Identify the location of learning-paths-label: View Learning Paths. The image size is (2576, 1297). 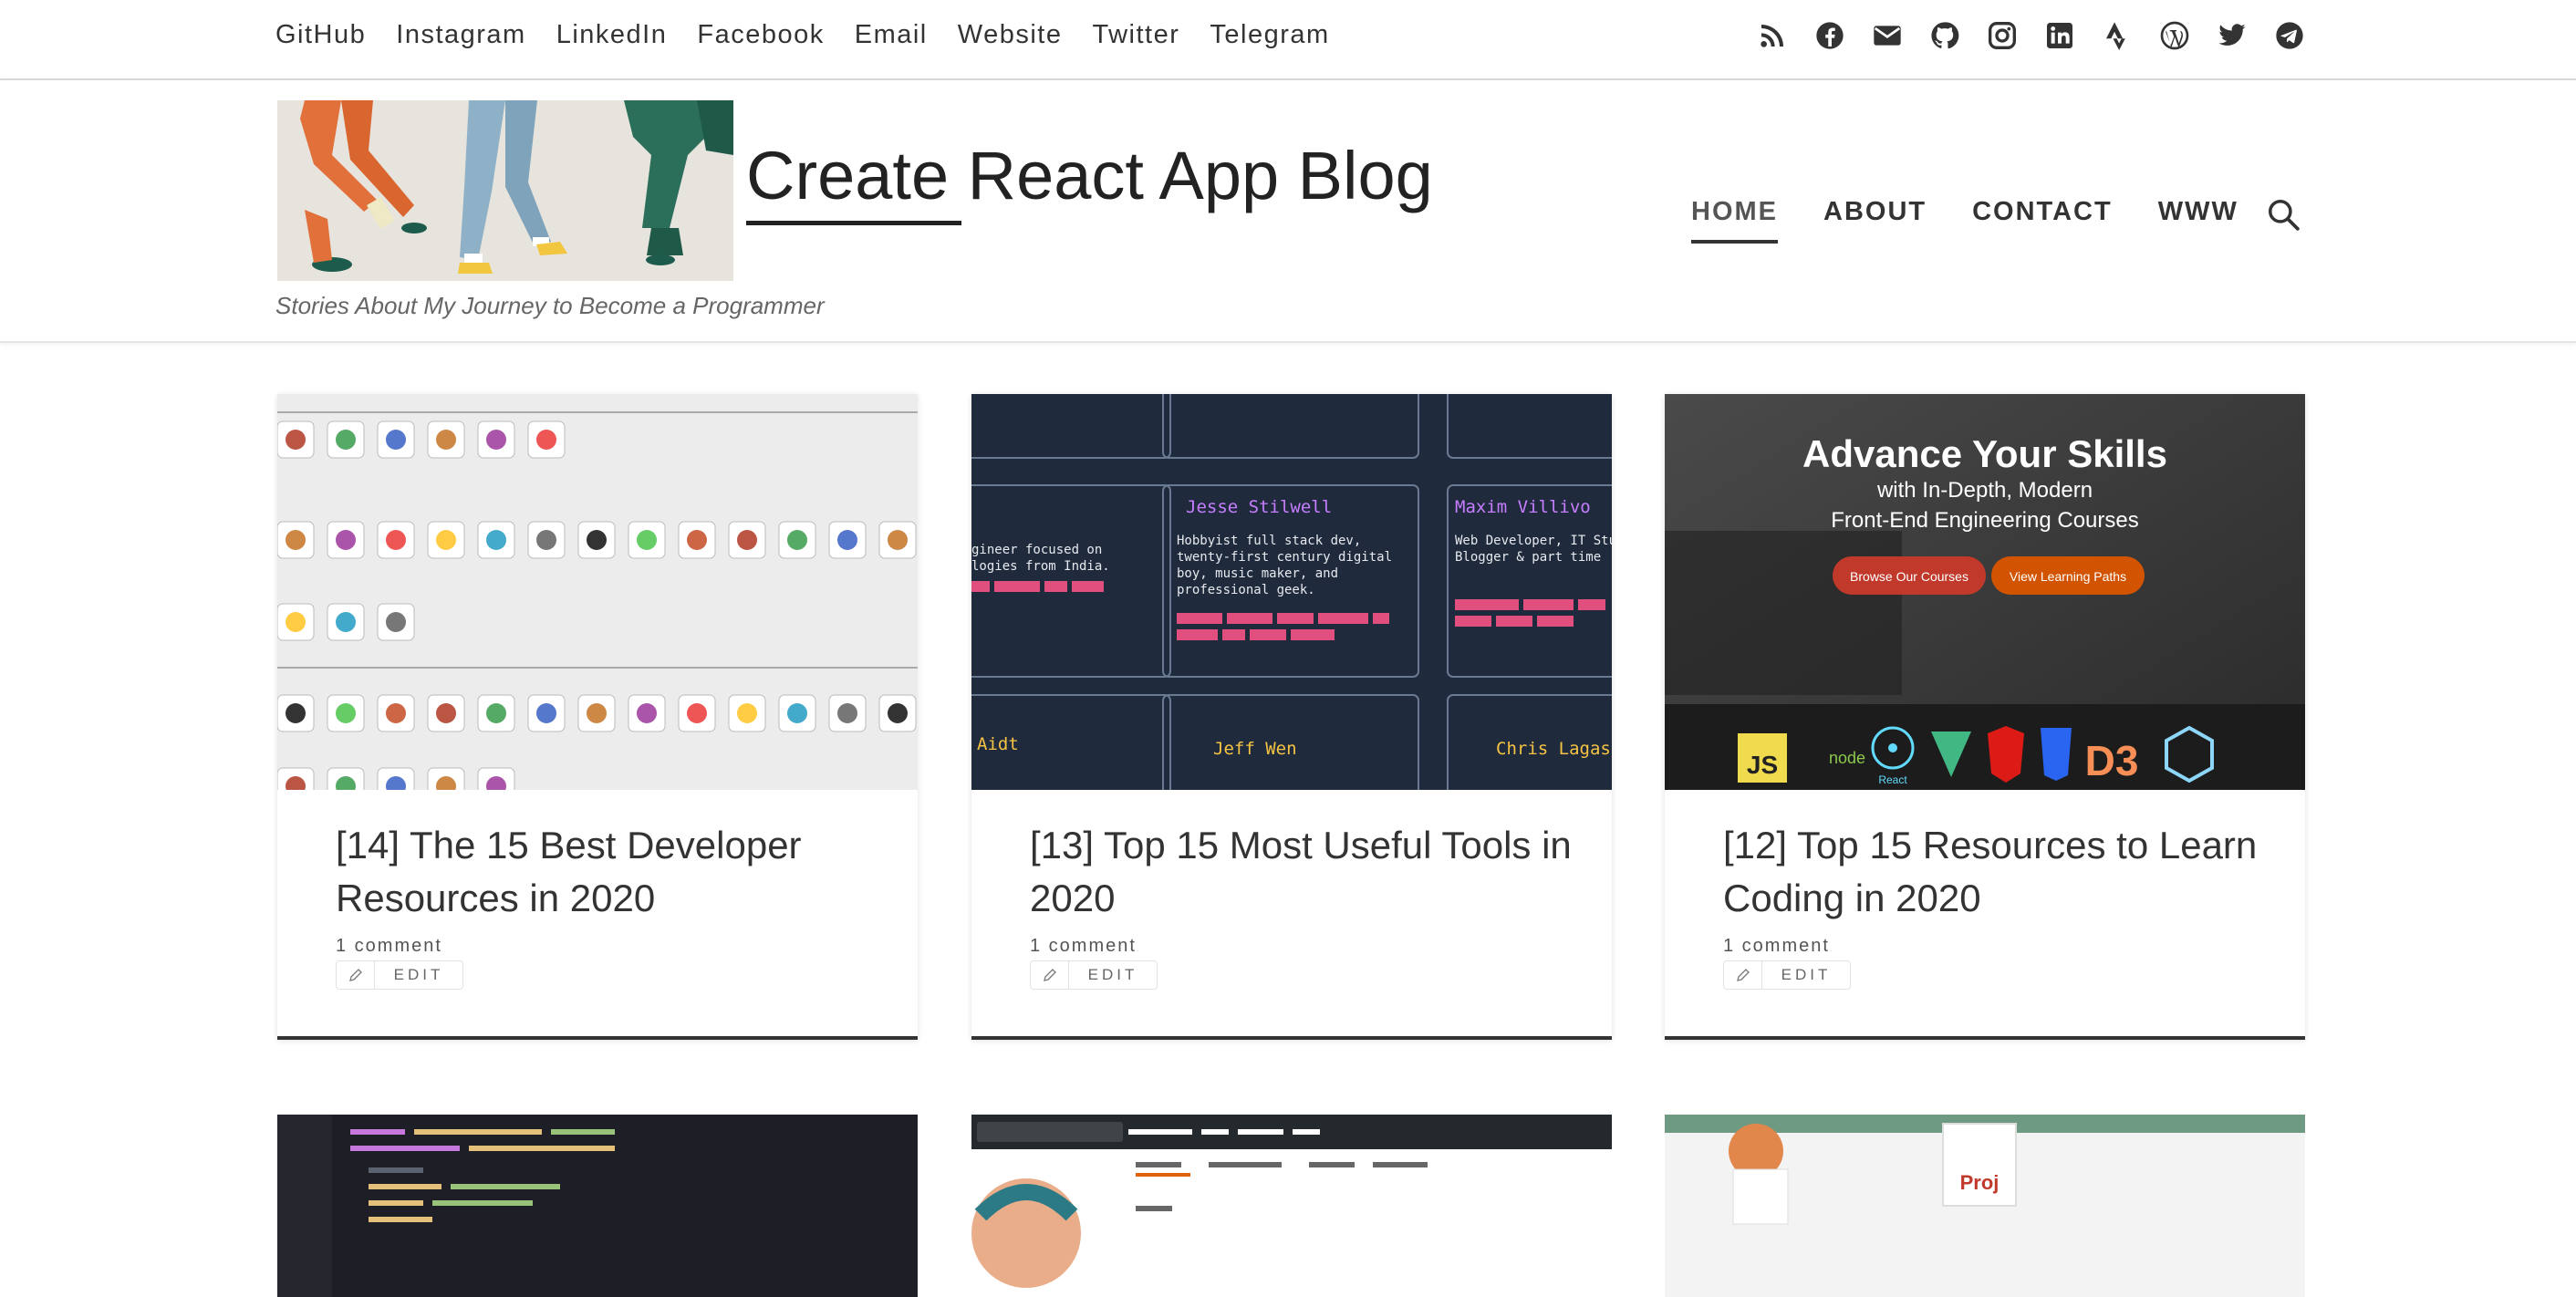
(2068, 576).